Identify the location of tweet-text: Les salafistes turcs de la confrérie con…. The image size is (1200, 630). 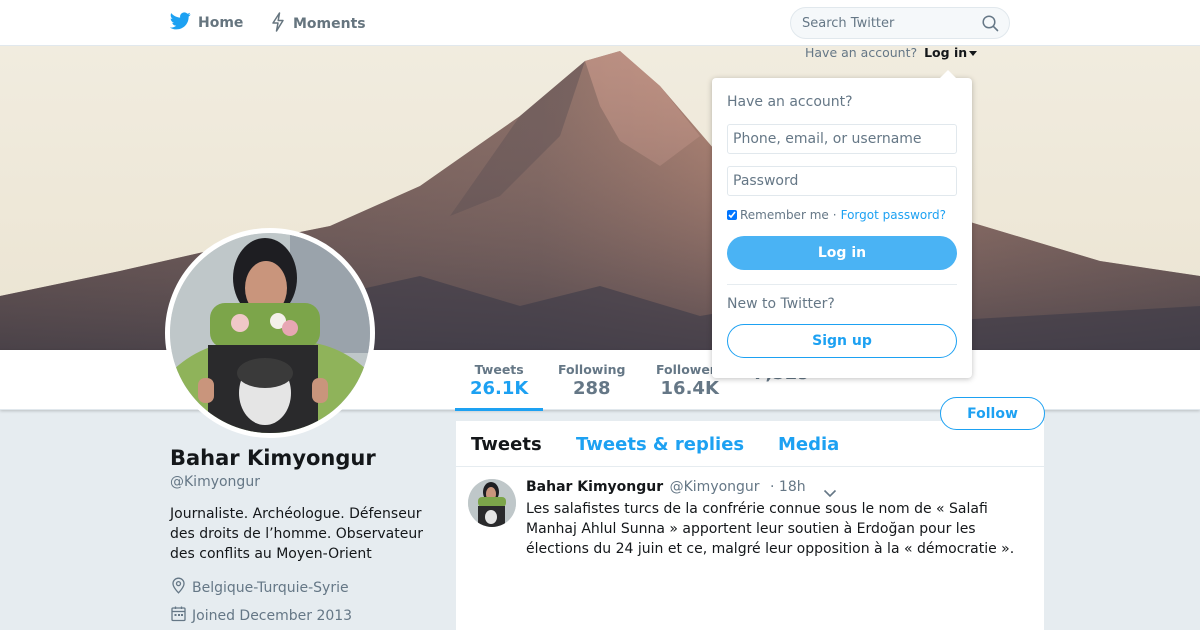
(770, 529).